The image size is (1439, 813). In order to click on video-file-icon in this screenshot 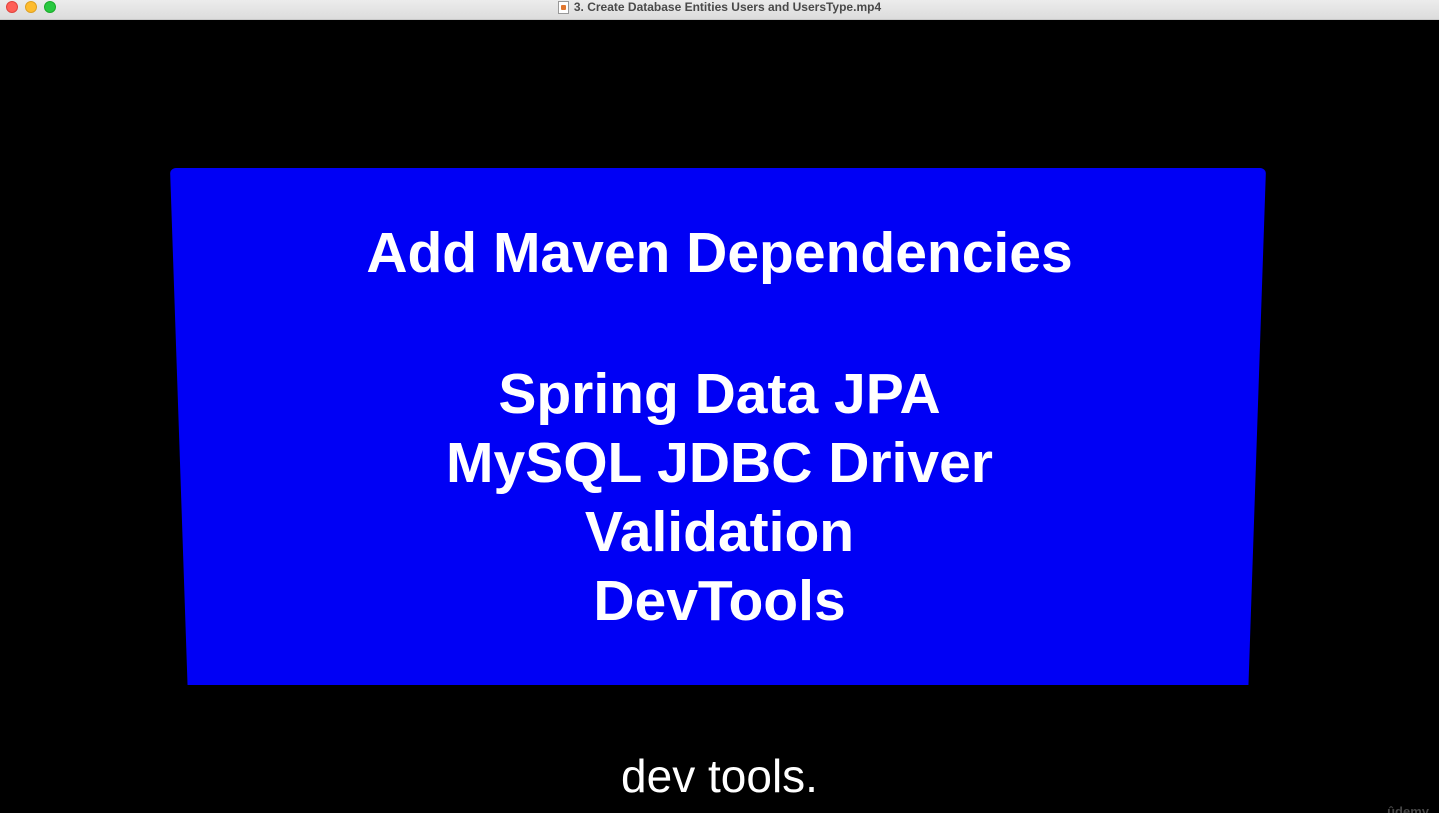, I will do `click(563, 7)`.